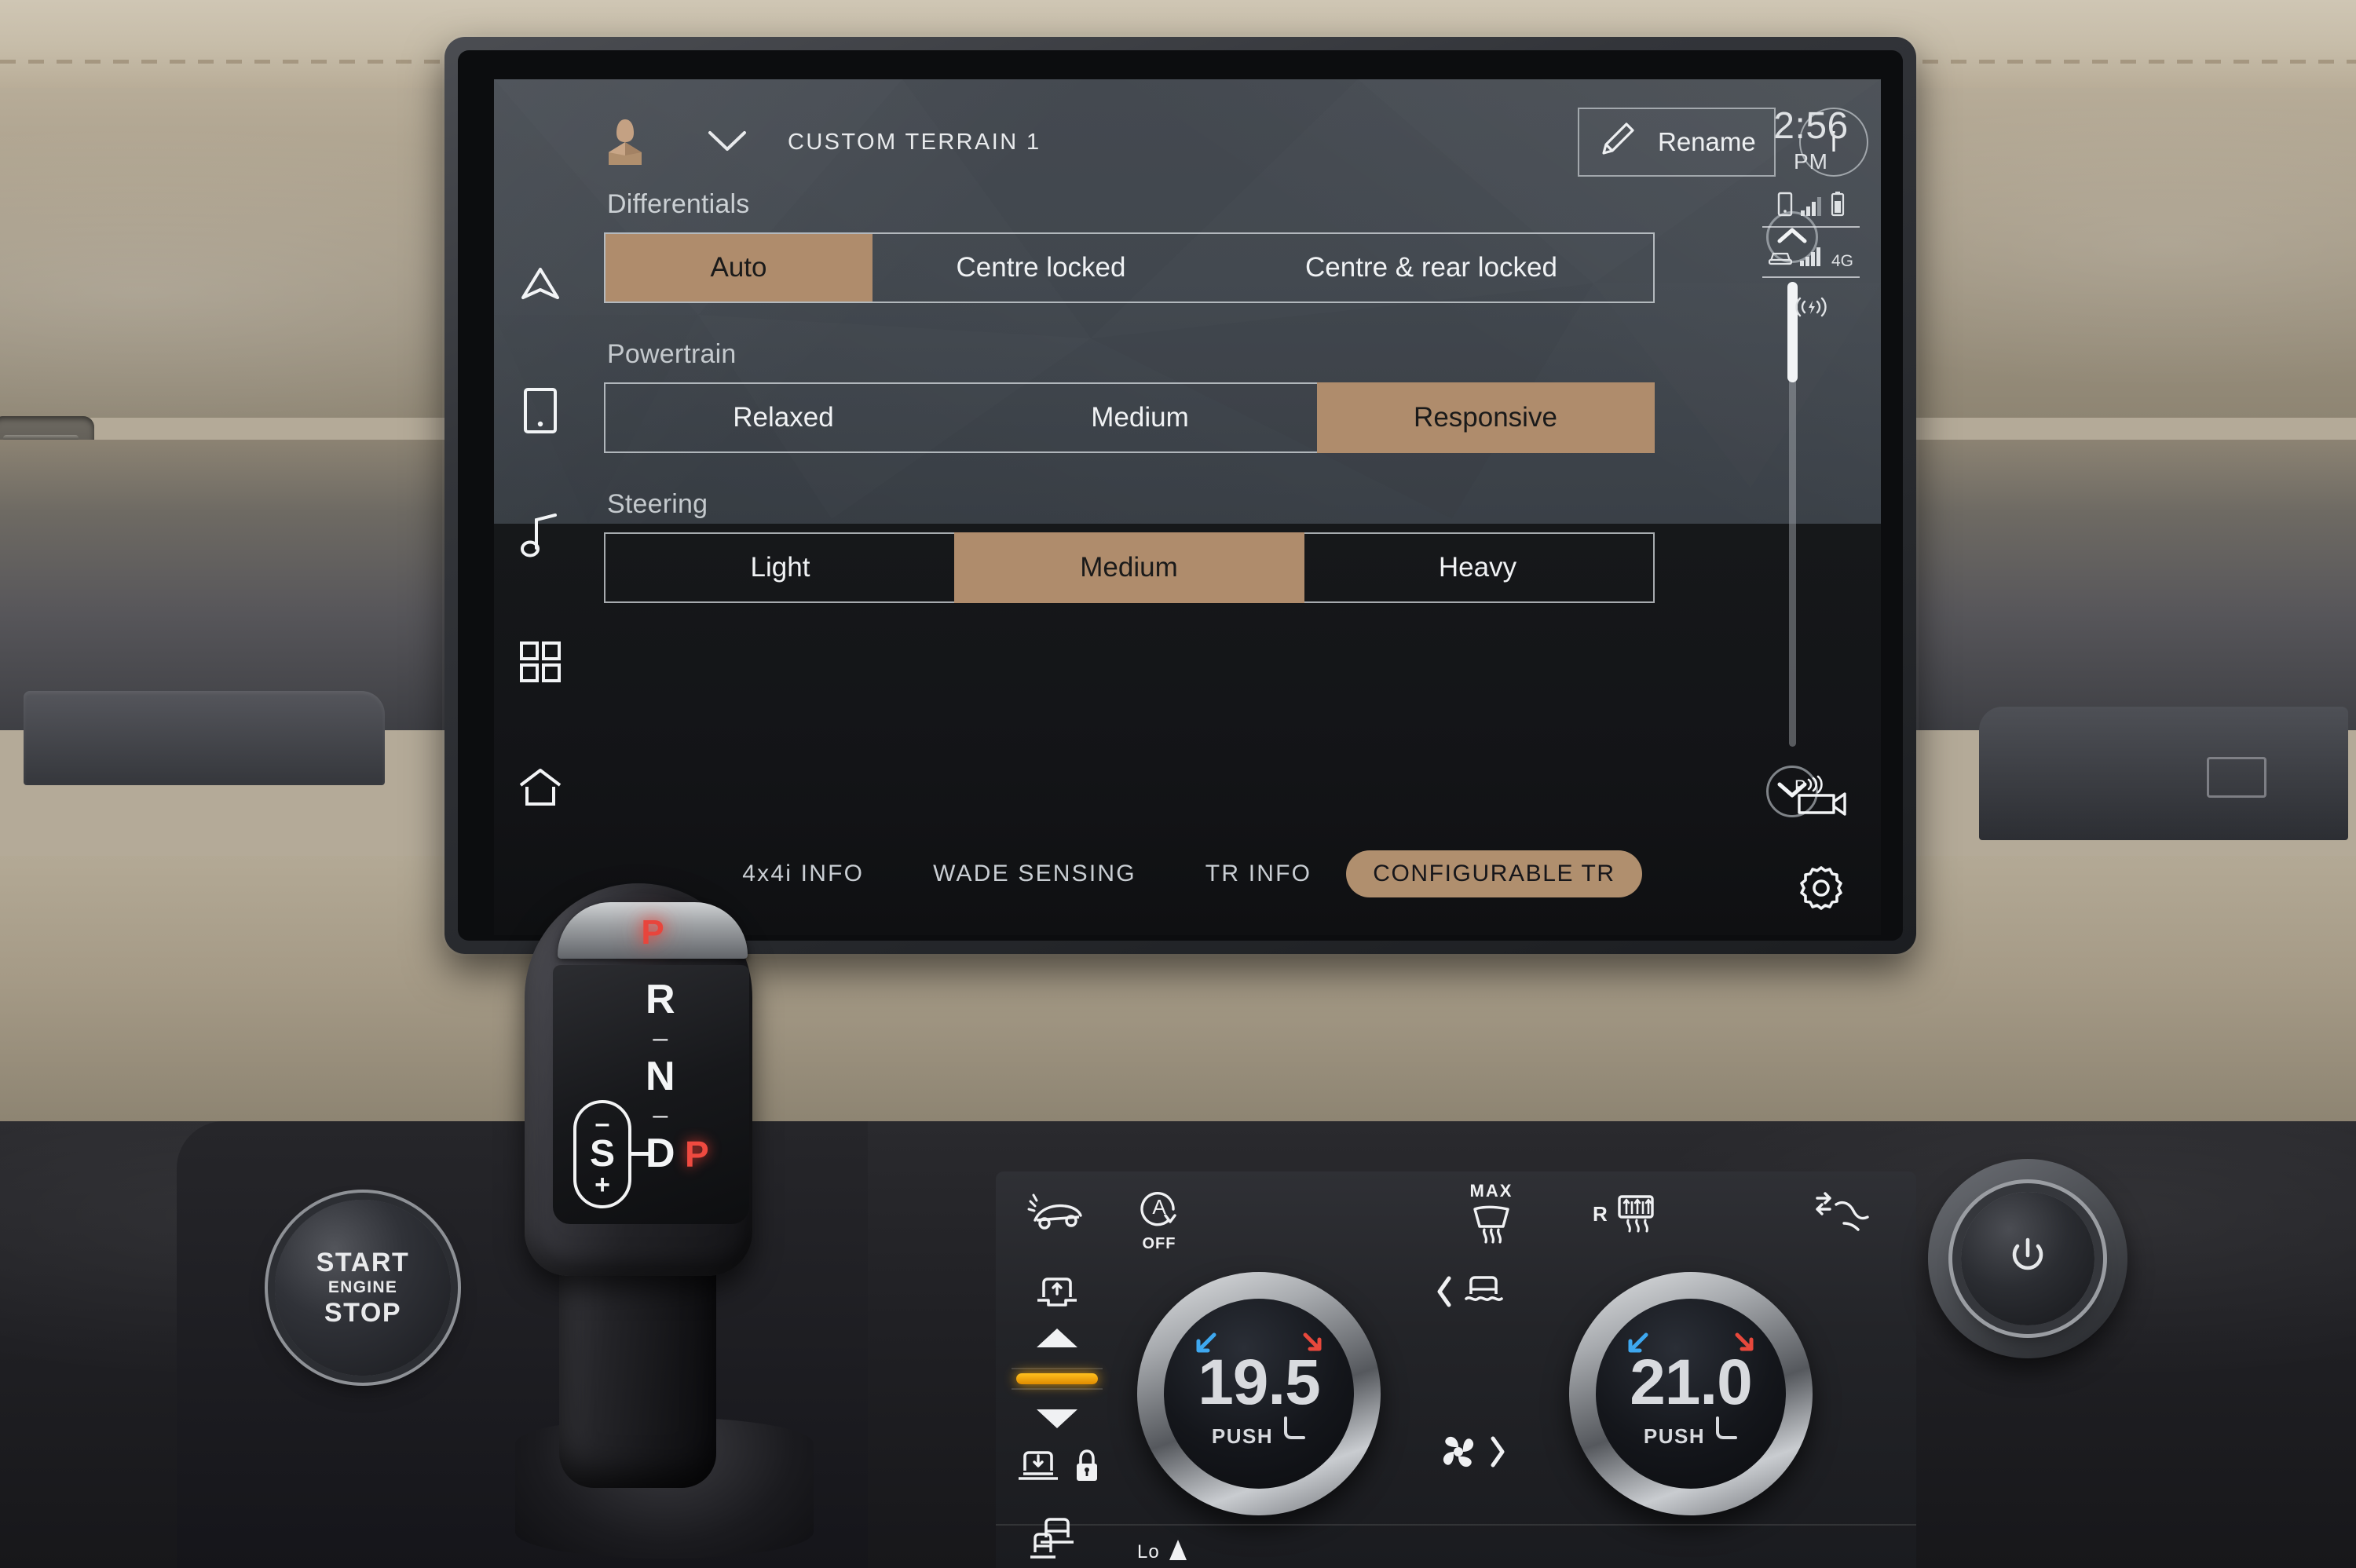 The height and width of the screenshot is (1568, 2356). I want to click on suspension-separator-bottom, so click(1057, 1389).